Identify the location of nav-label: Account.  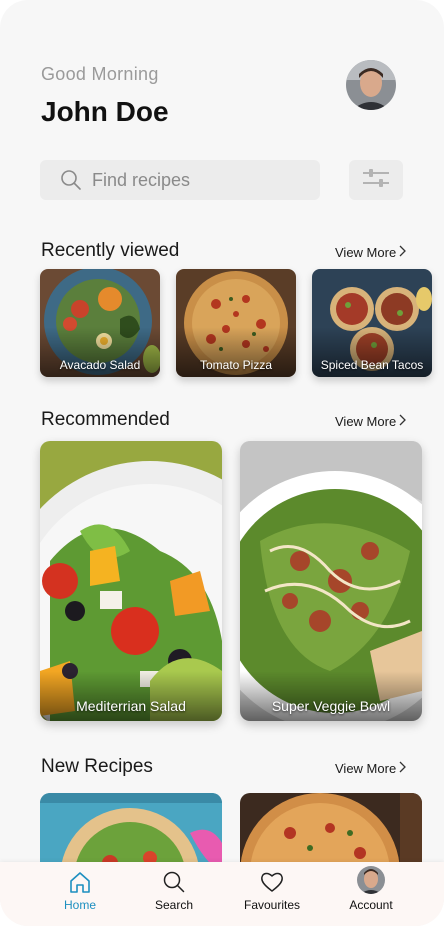
(371, 905).